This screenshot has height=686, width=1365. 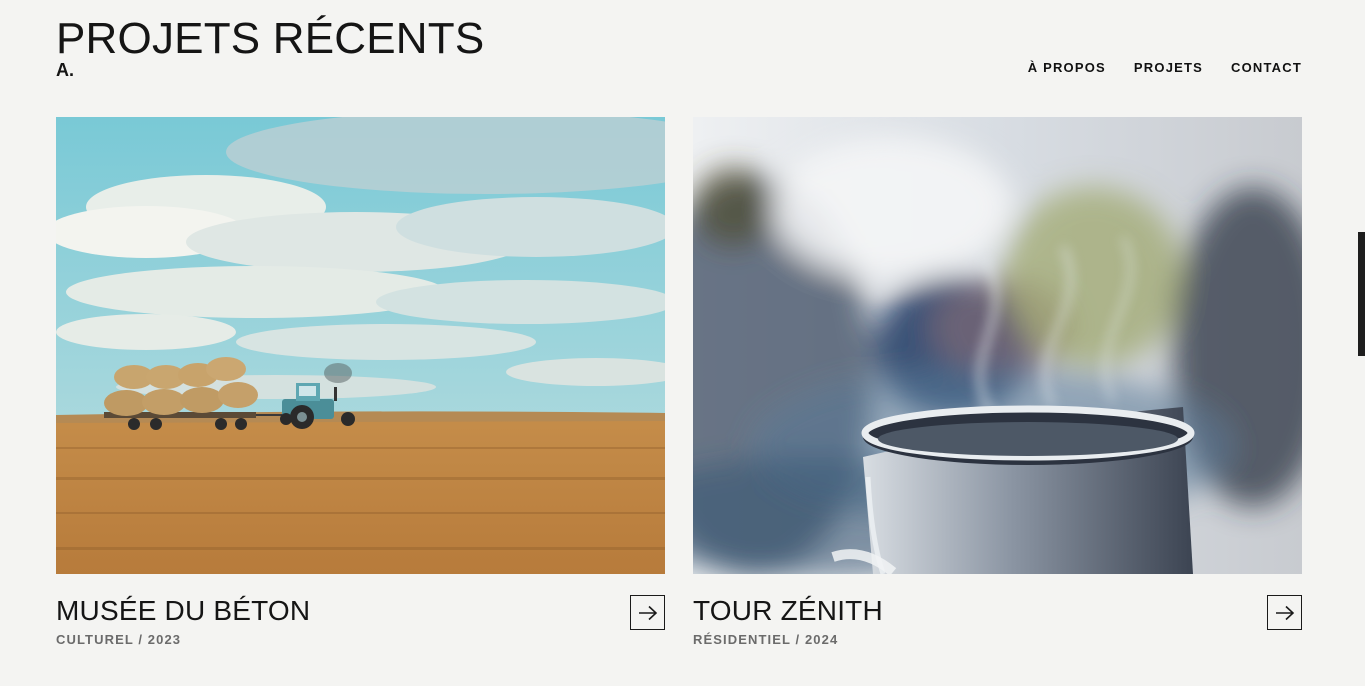 What do you see at coordinates (788, 611) in the screenshot?
I see `project-title: TOUR ZÉNITH` at bounding box center [788, 611].